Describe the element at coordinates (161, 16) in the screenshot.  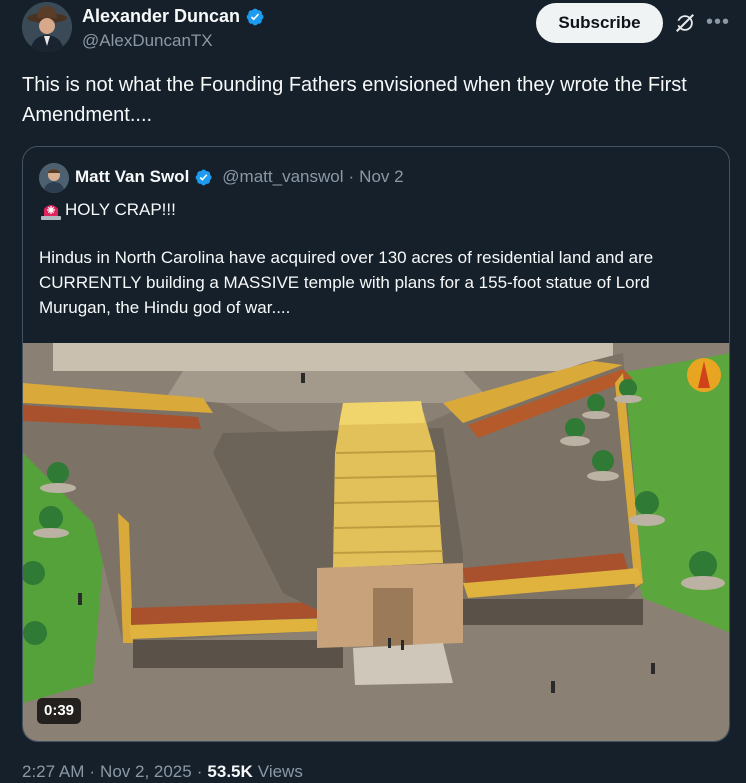
I see `author-name: Alexander Duncan` at that location.